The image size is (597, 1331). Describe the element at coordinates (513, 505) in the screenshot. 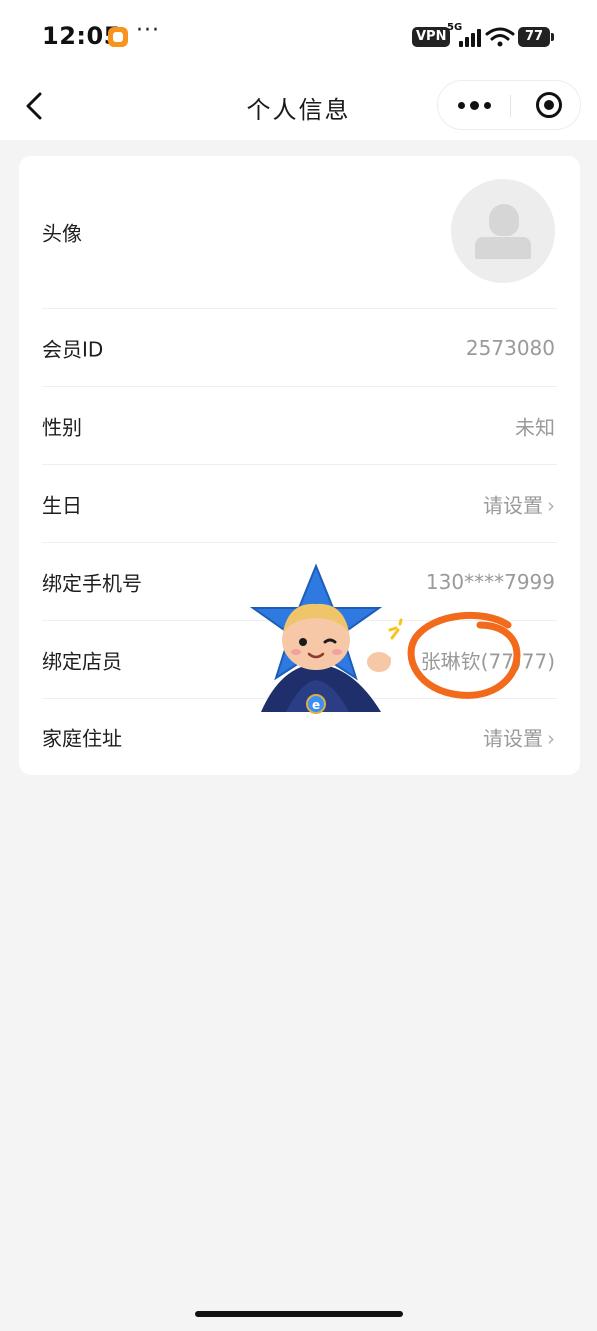

I see `birthday-value: 请设置` at that location.